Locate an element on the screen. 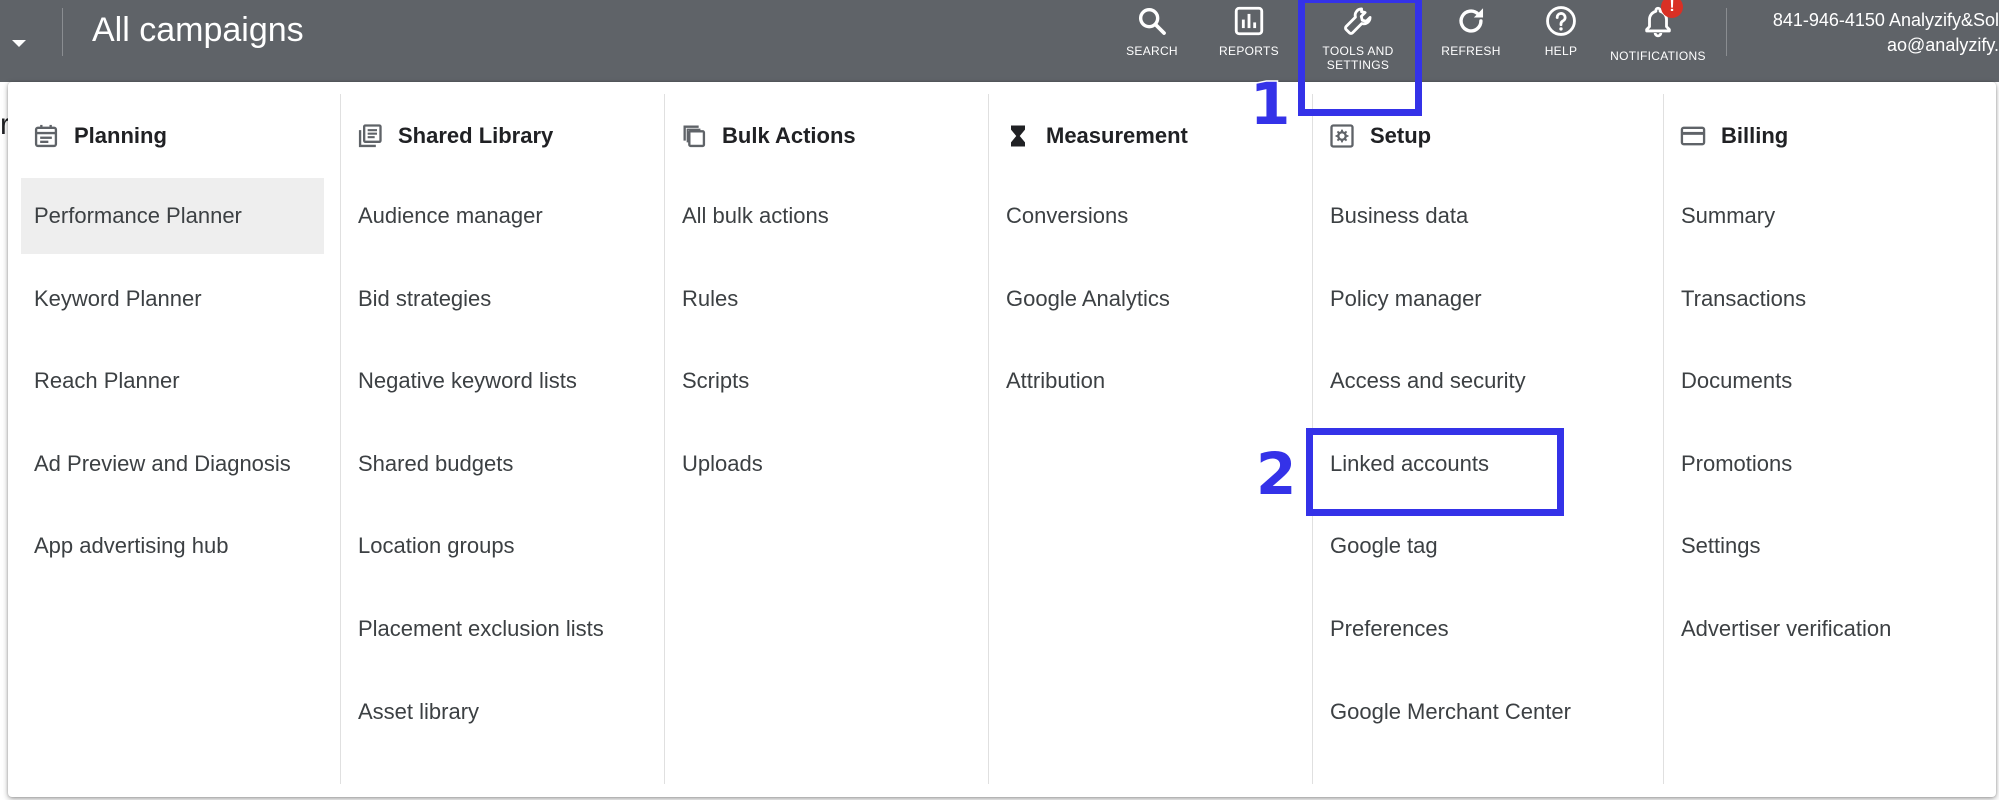 Image resolution: width=1999 pixels, height=800 pixels. menu-item-policy-manager: Policy manager is located at coordinates (1483, 299).